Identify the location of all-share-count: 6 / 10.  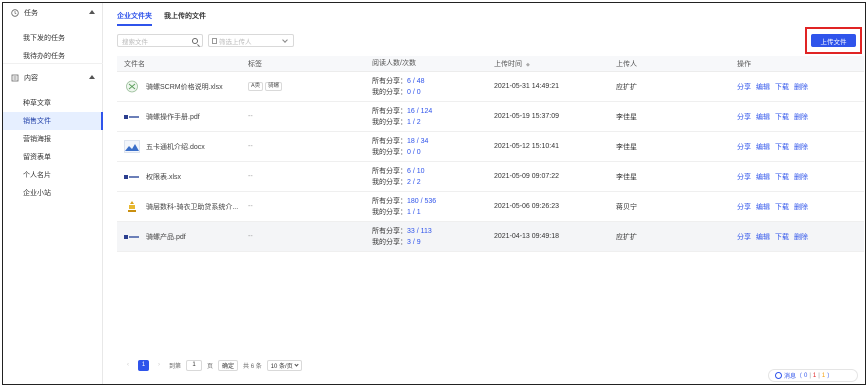
(416, 171).